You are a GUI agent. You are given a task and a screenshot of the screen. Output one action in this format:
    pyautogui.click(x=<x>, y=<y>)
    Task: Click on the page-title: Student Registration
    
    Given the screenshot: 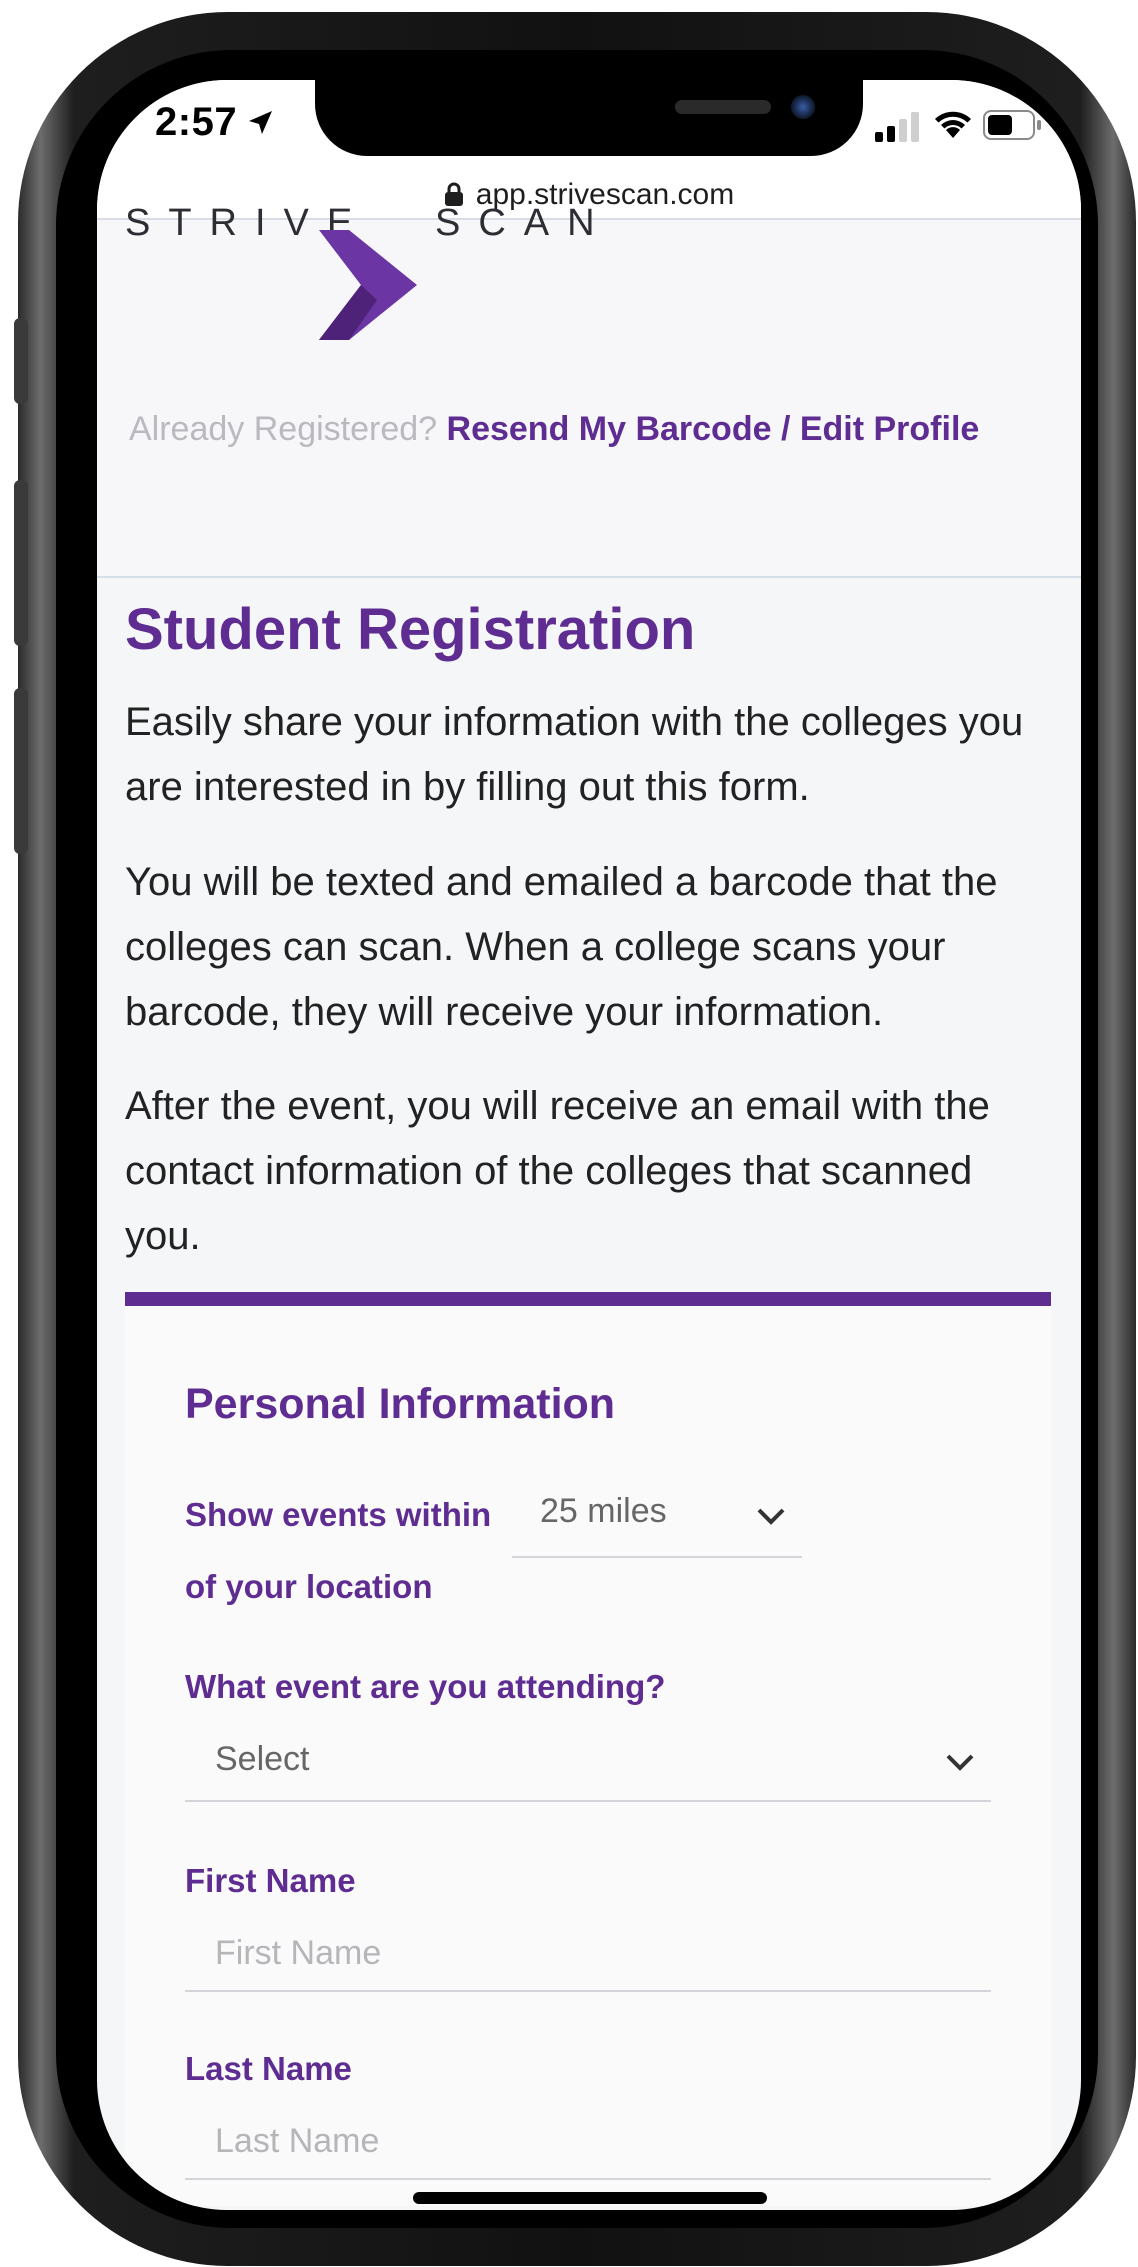 What is the action you would take?
    pyautogui.click(x=410, y=629)
    